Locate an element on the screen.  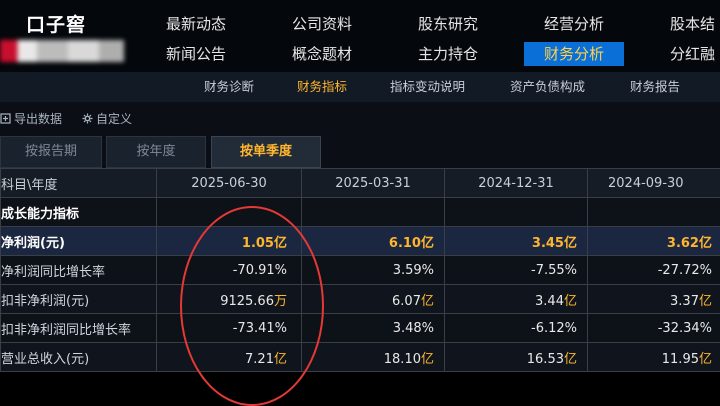
customize-button: 自定义 is located at coordinates (107, 118).